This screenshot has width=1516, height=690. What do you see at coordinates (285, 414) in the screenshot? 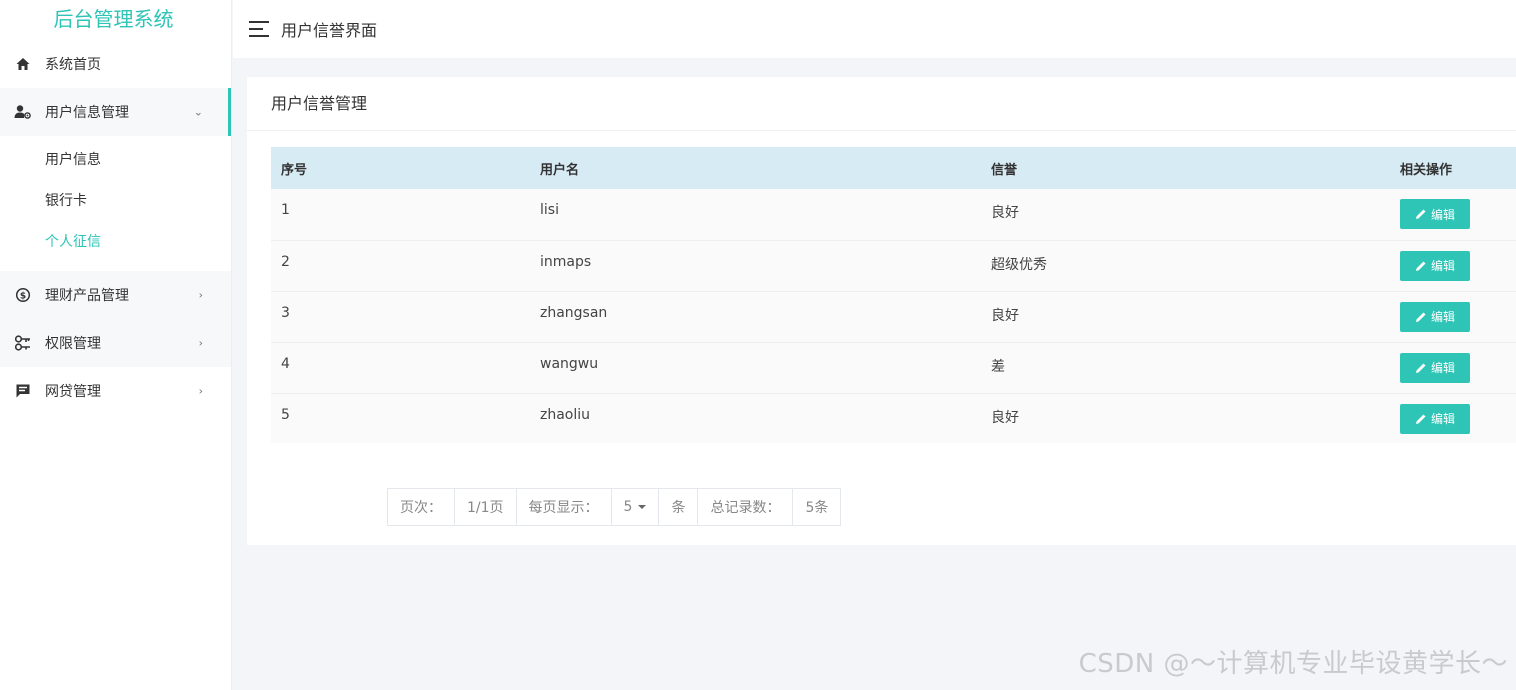
I see `cell-id: 5` at bounding box center [285, 414].